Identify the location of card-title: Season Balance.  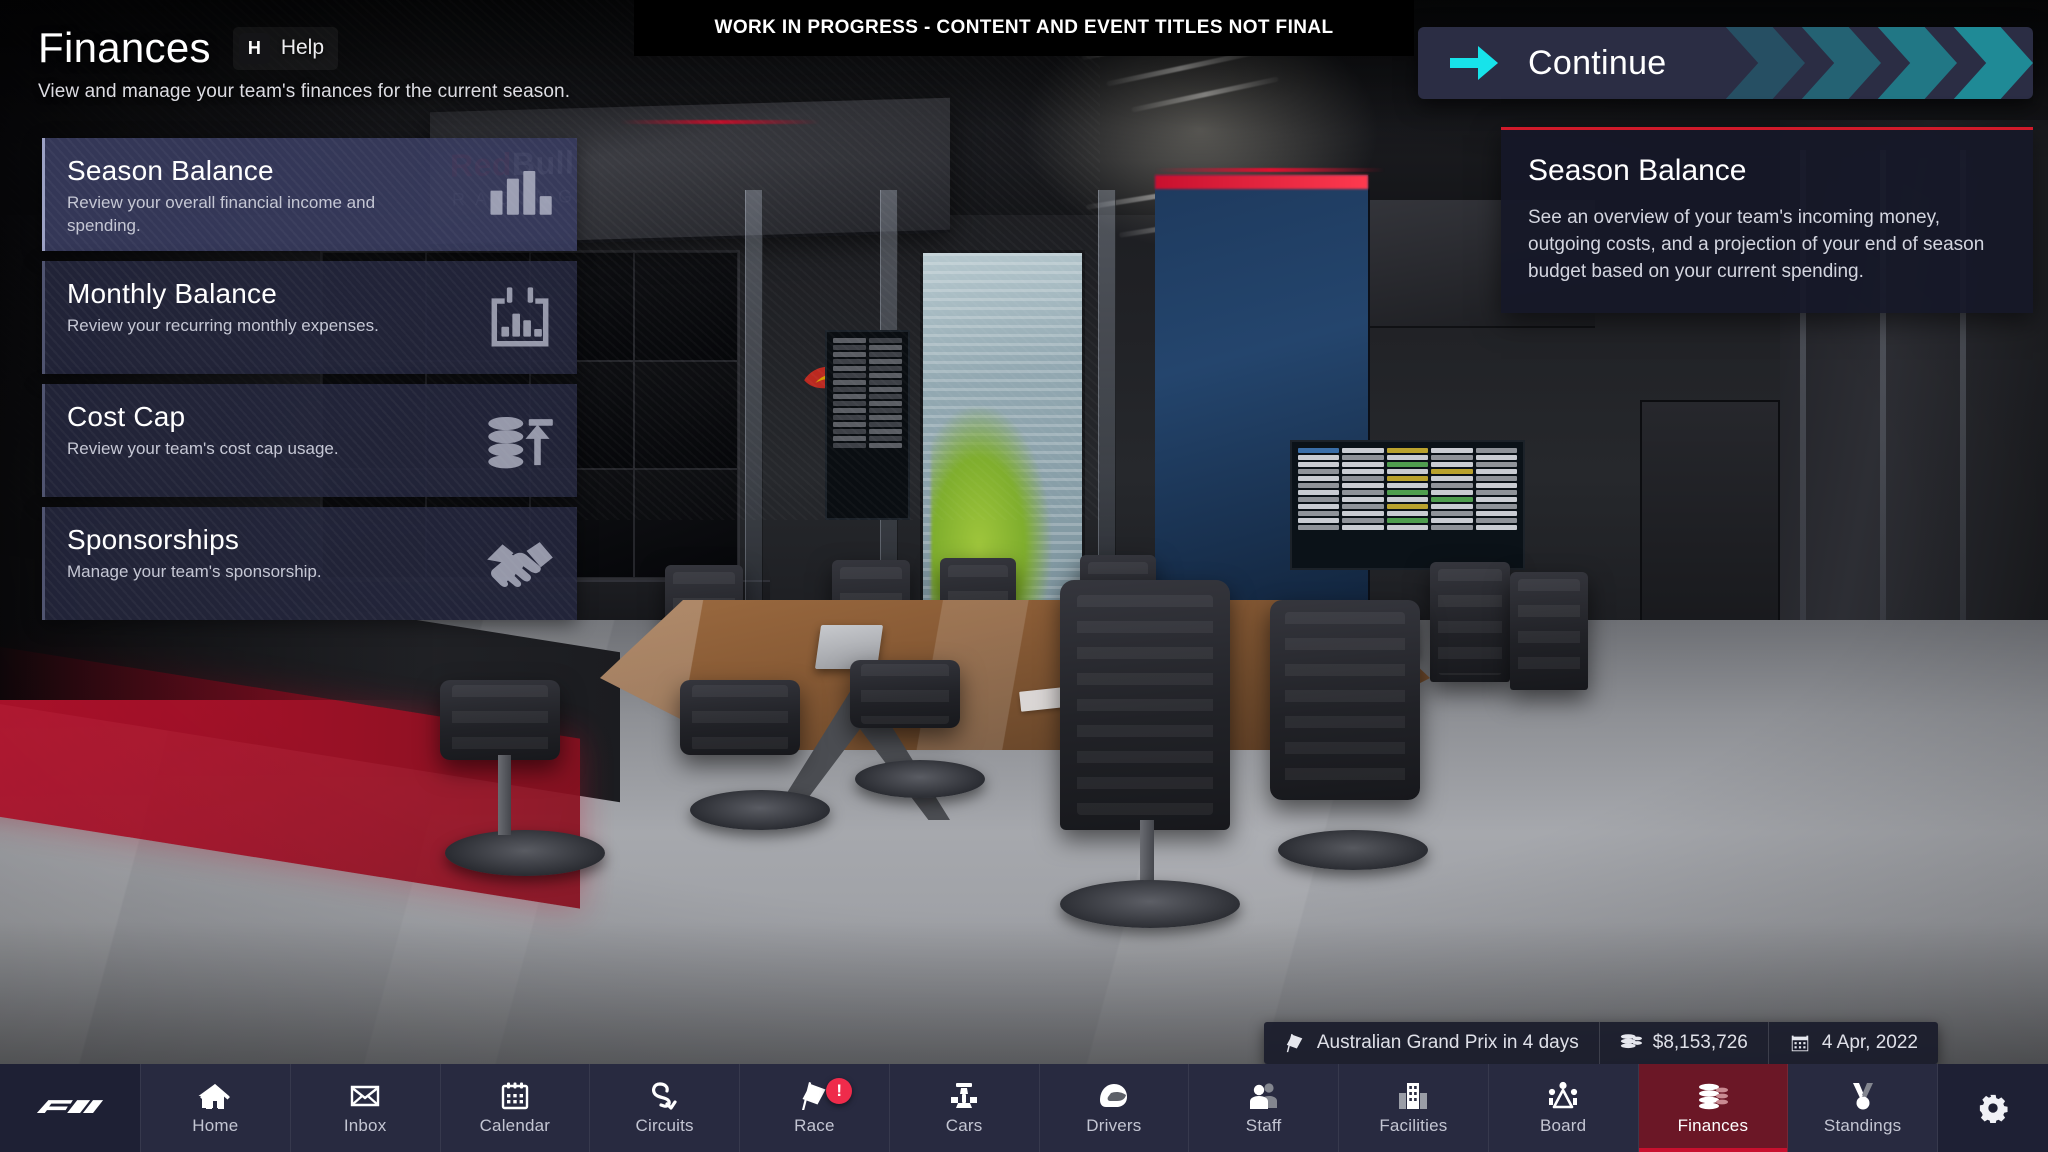
(170, 170).